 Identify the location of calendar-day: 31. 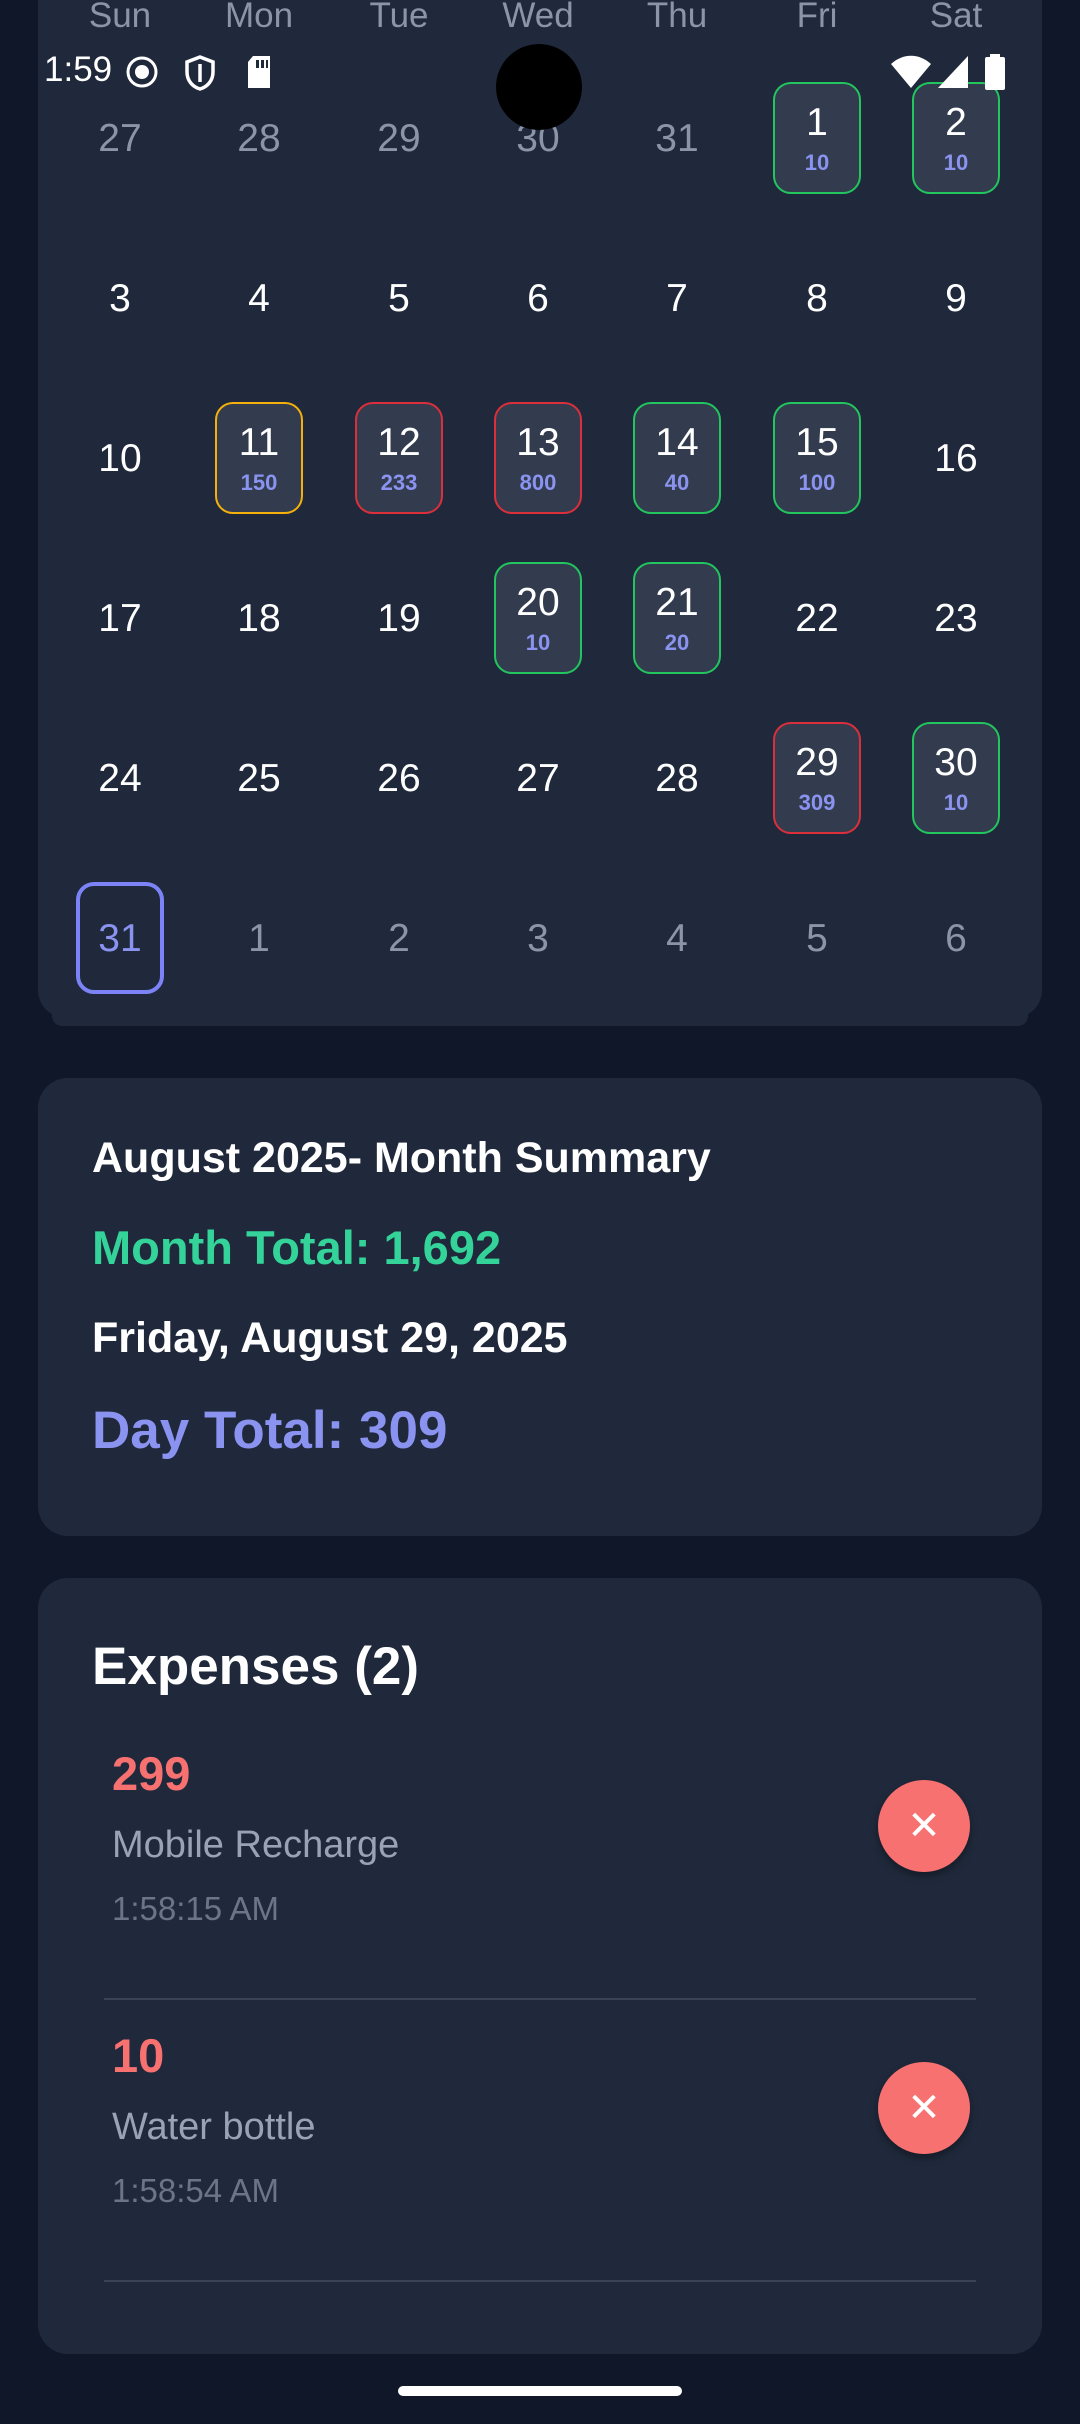
(120, 938).